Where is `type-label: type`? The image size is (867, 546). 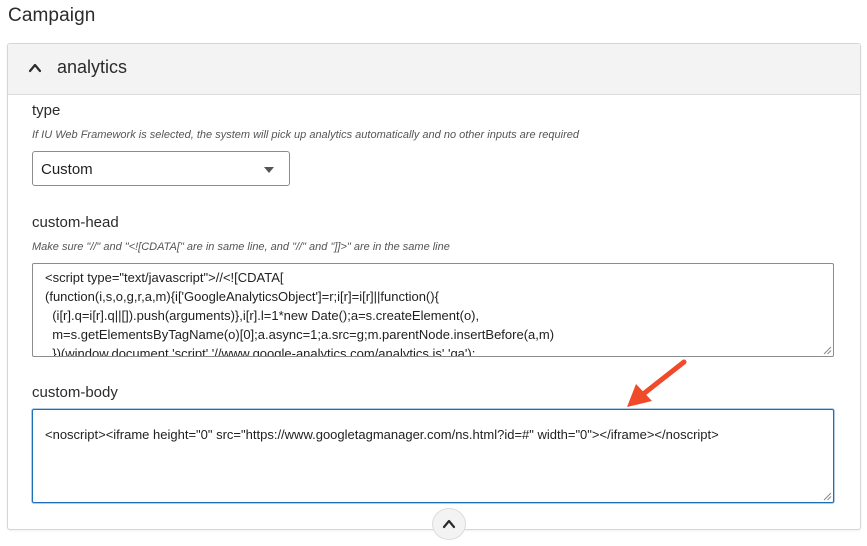
type-label: type is located at coordinates (46, 110).